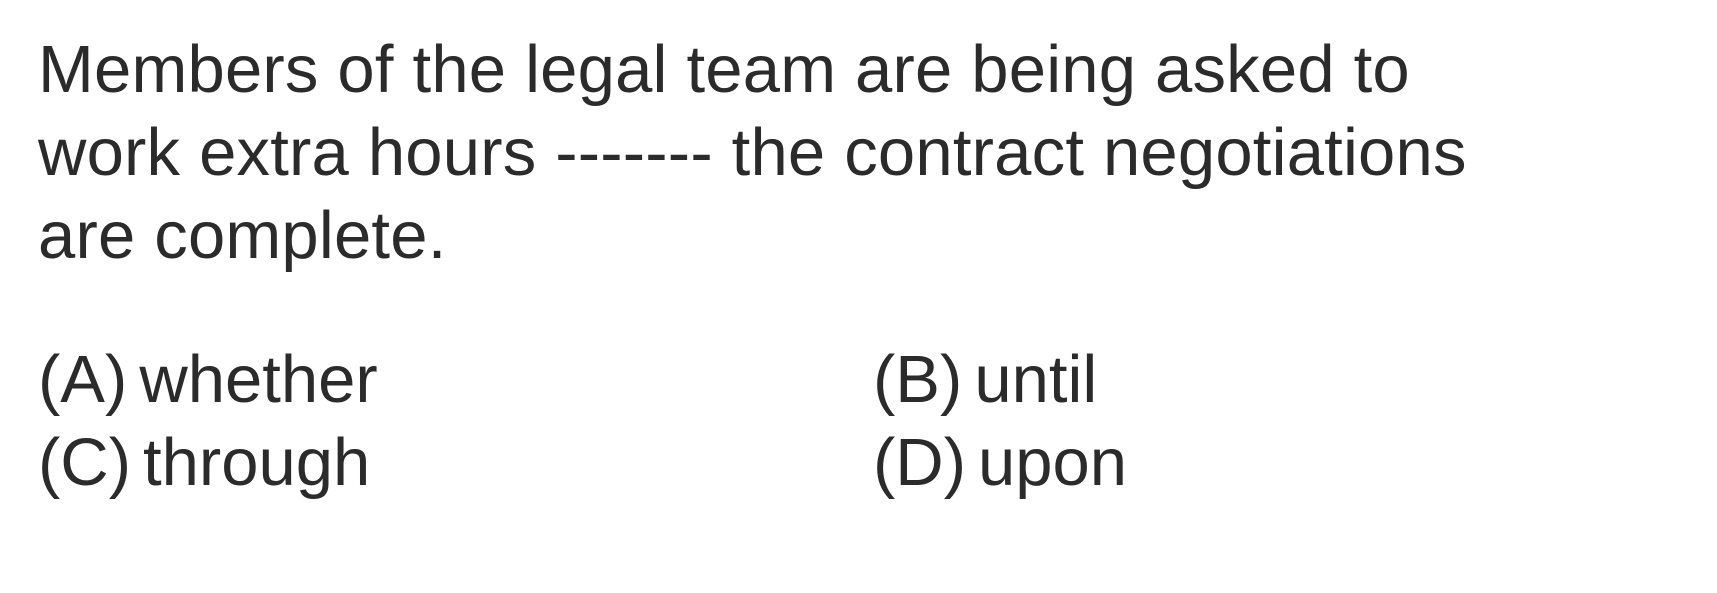 Image resolution: width=1717 pixels, height=593 pixels. I want to click on option-b-text: until, so click(1036, 379).